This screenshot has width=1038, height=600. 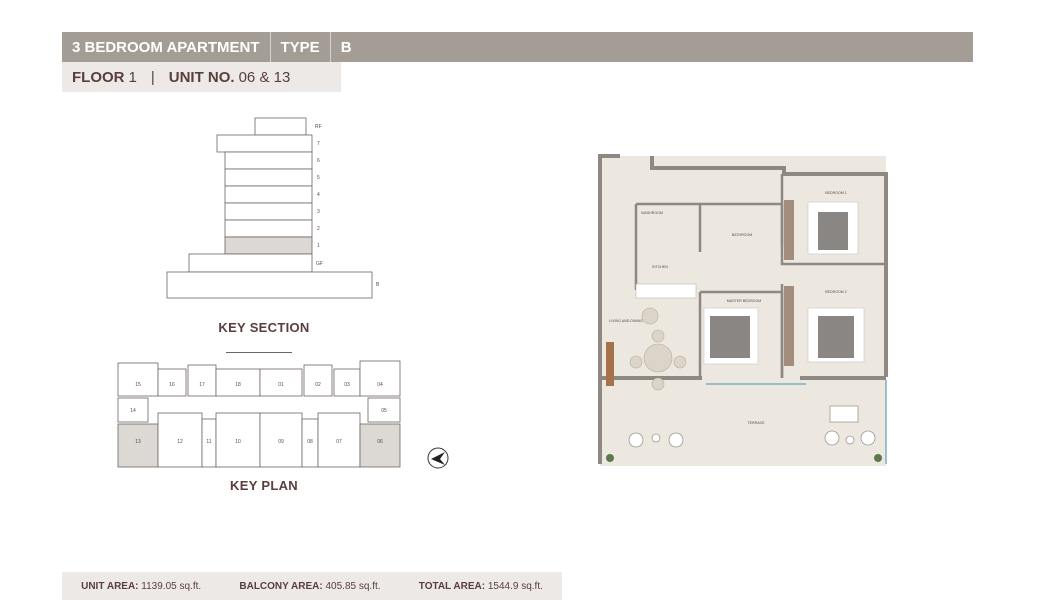 What do you see at coordinates (269, 285) in the screenshot?
I see `section-b` at bounding box center [269, 285].